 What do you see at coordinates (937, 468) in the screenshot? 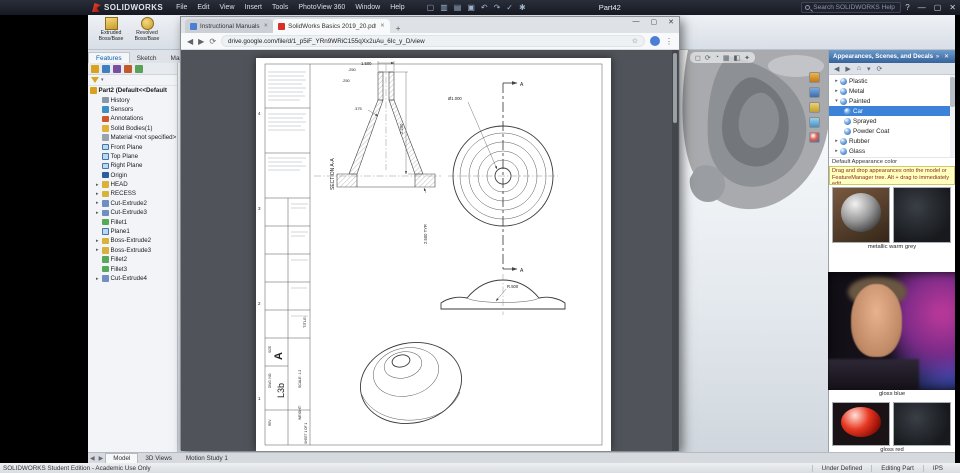
I see `status-units: IPS` at bounding box center [937, 468].